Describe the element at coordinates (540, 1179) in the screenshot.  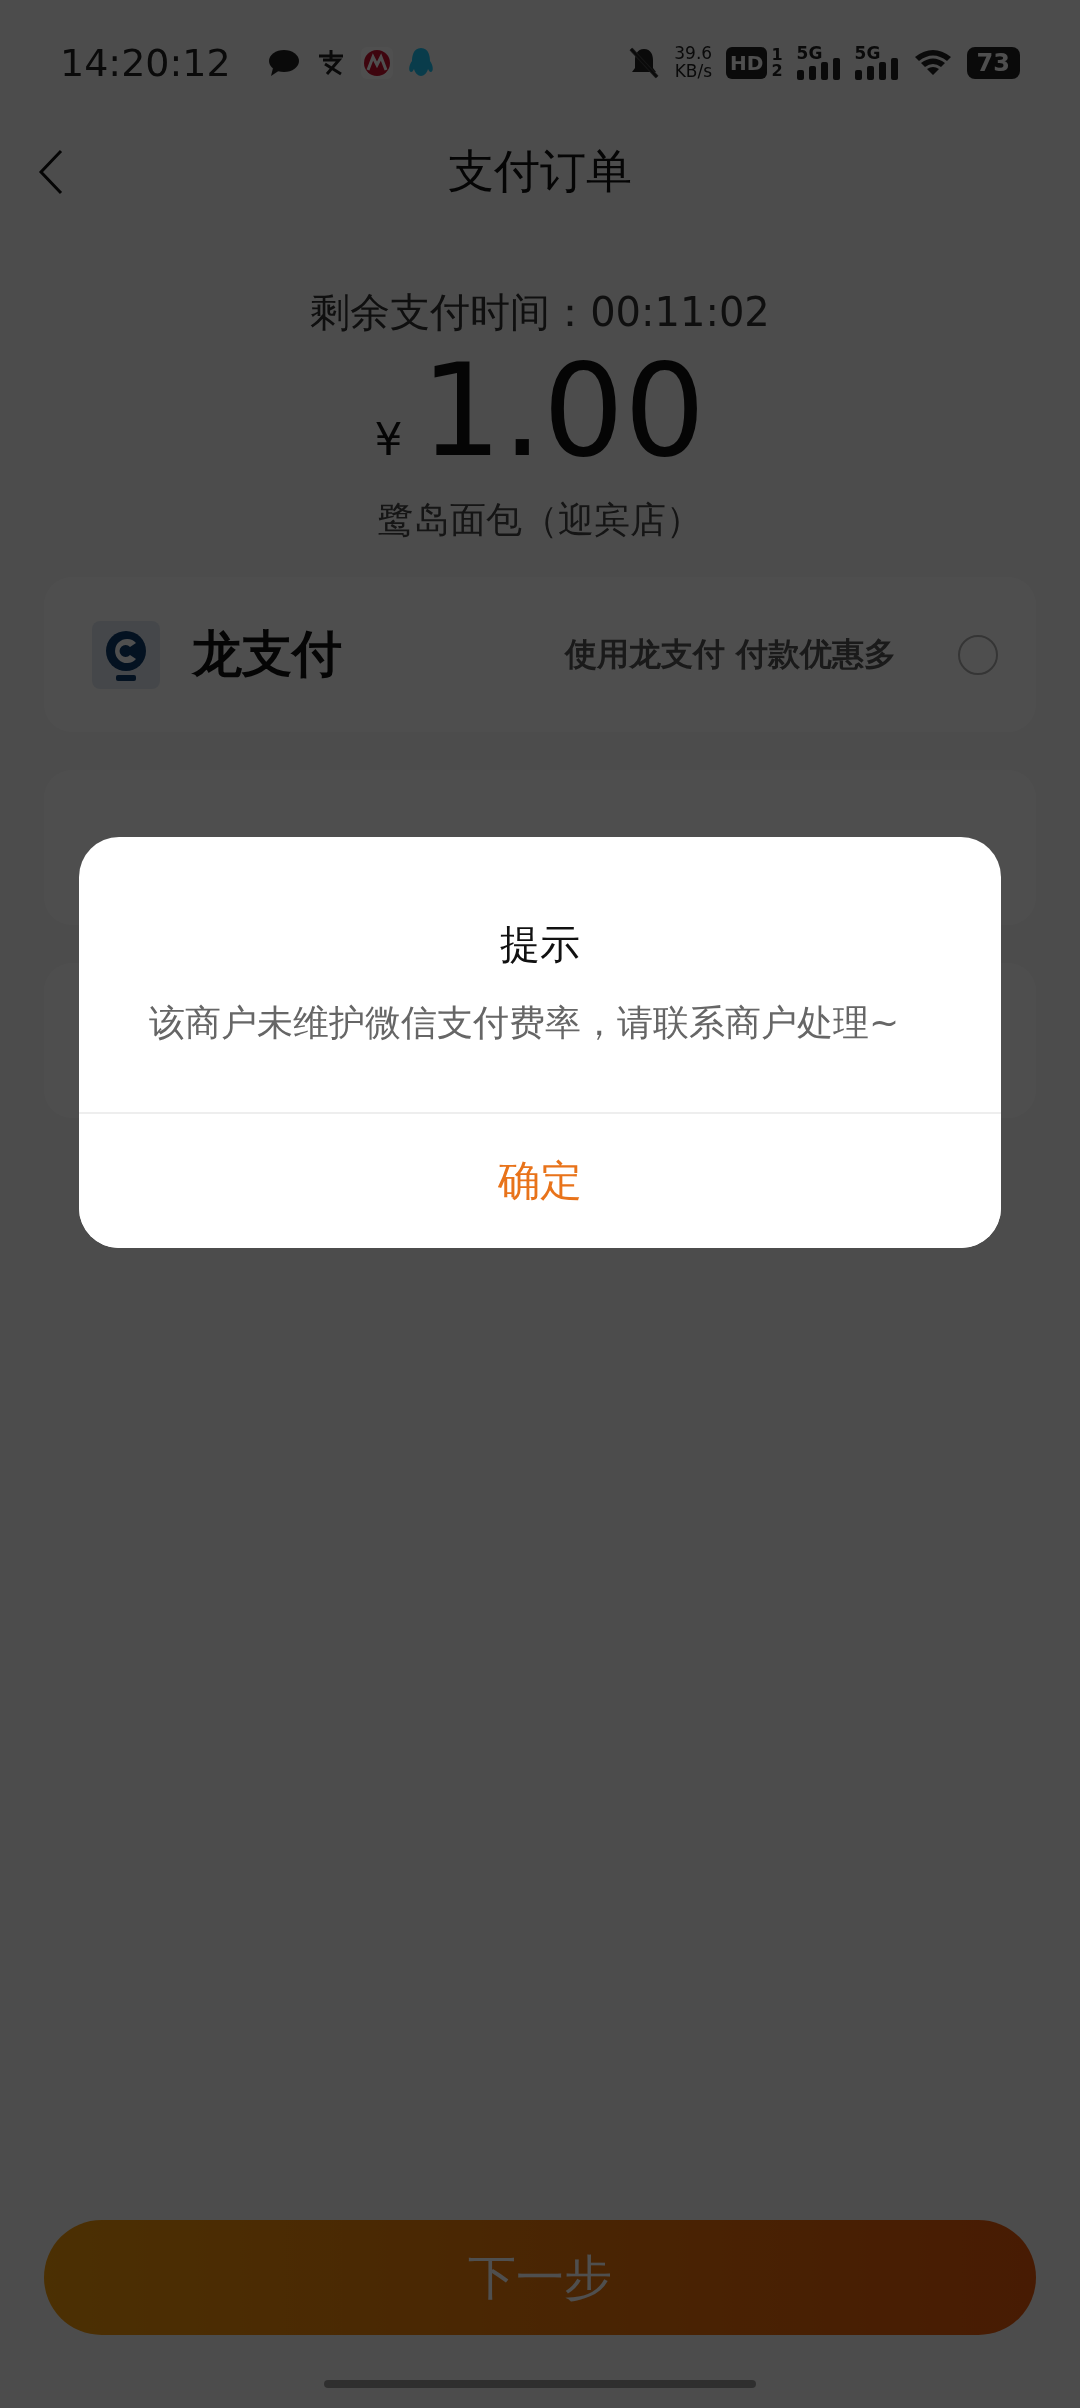
I see `confirm-button: 确定` at that location.